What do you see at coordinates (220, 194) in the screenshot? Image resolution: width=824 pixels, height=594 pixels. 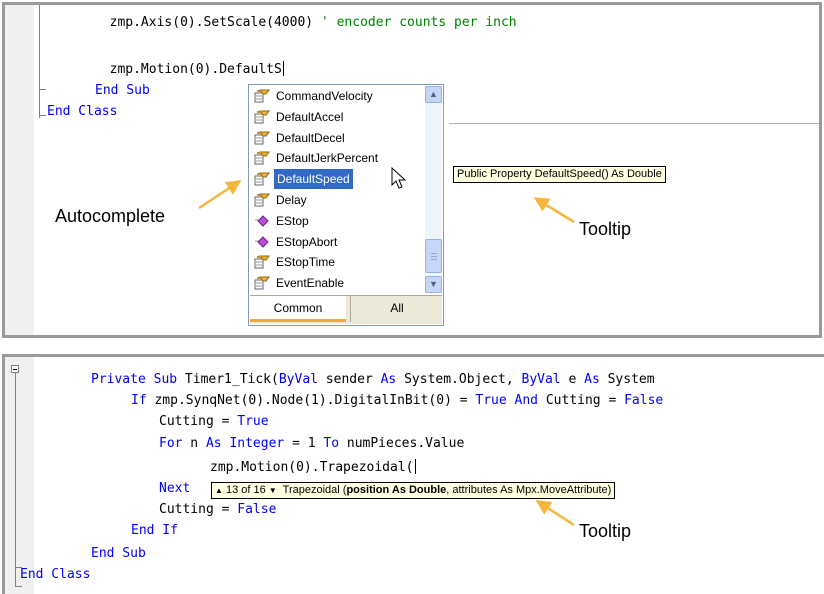 I see `arrow-to-autocomplete` at bounding box center [220, 194].